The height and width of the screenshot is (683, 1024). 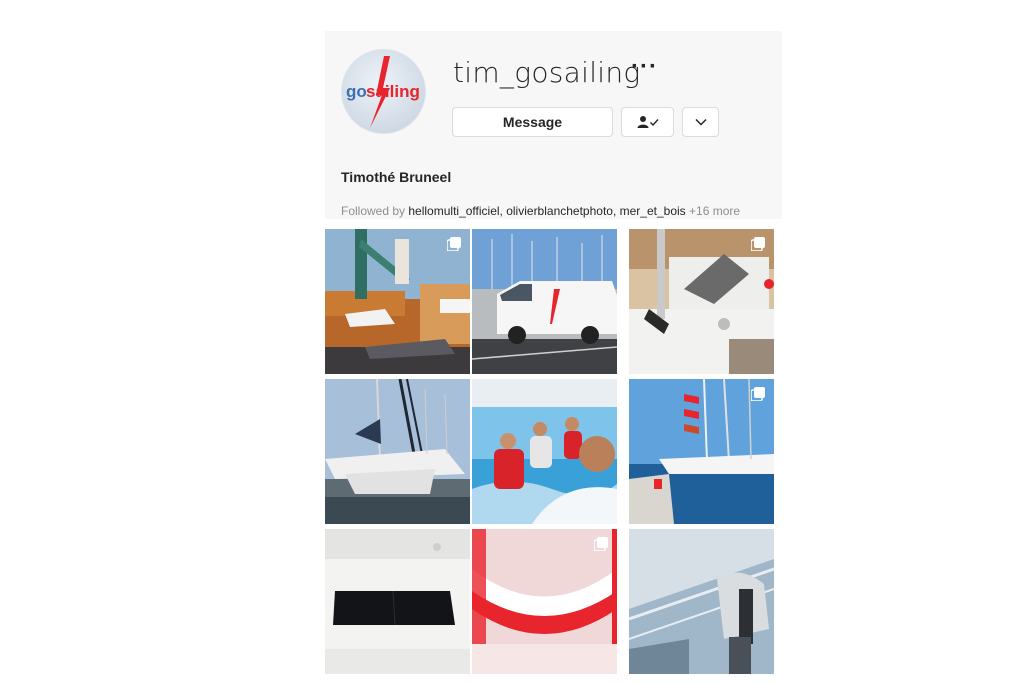 I want to click on message-button: Message, so click(x=532, y=122).